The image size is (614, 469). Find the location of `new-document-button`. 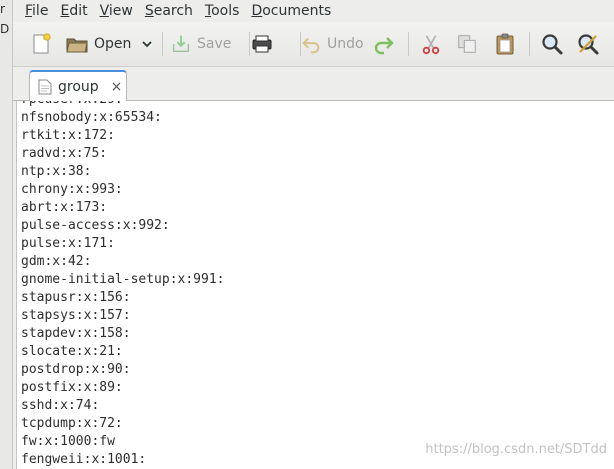

new-document-button is located at coordinates (41, 44).